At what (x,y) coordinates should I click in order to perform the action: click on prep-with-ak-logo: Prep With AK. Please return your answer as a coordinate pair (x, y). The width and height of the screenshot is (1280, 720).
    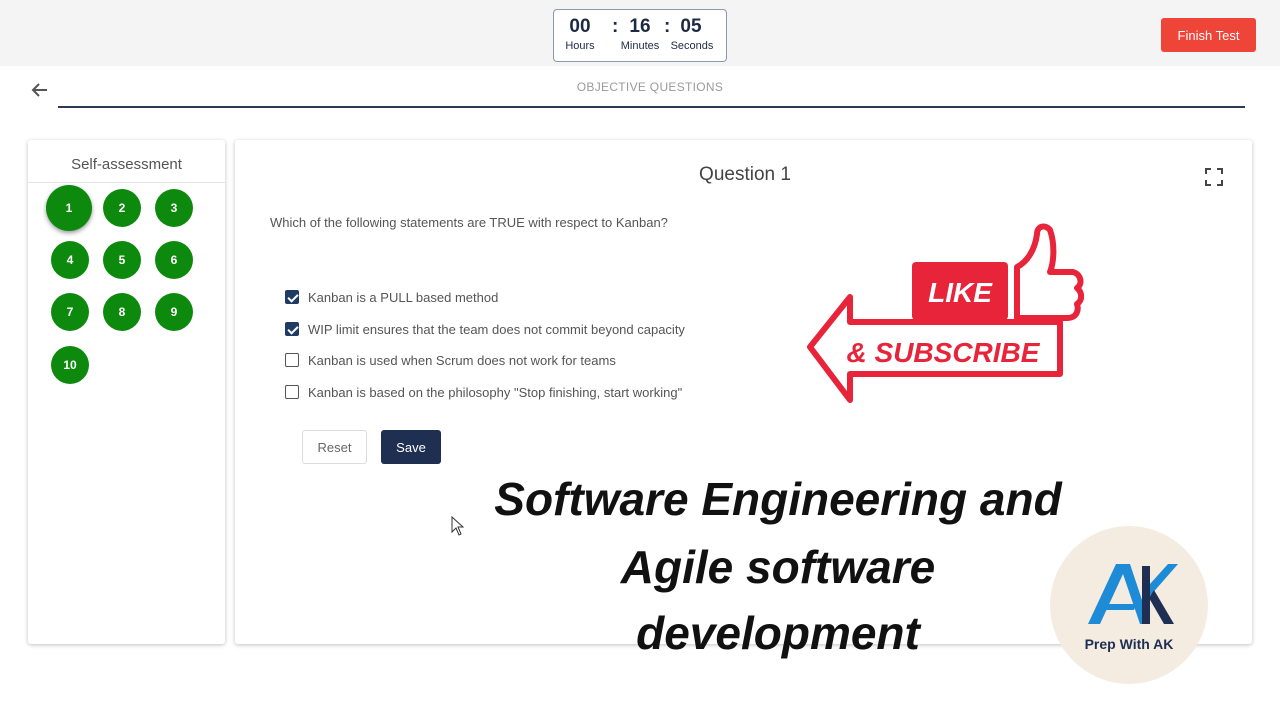
    Looking at the image, I should click on (1129, 605).